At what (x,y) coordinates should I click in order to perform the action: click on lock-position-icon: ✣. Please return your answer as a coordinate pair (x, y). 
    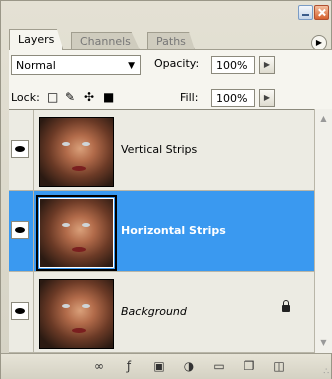
    Looking at the image, I should click on (89, 97).